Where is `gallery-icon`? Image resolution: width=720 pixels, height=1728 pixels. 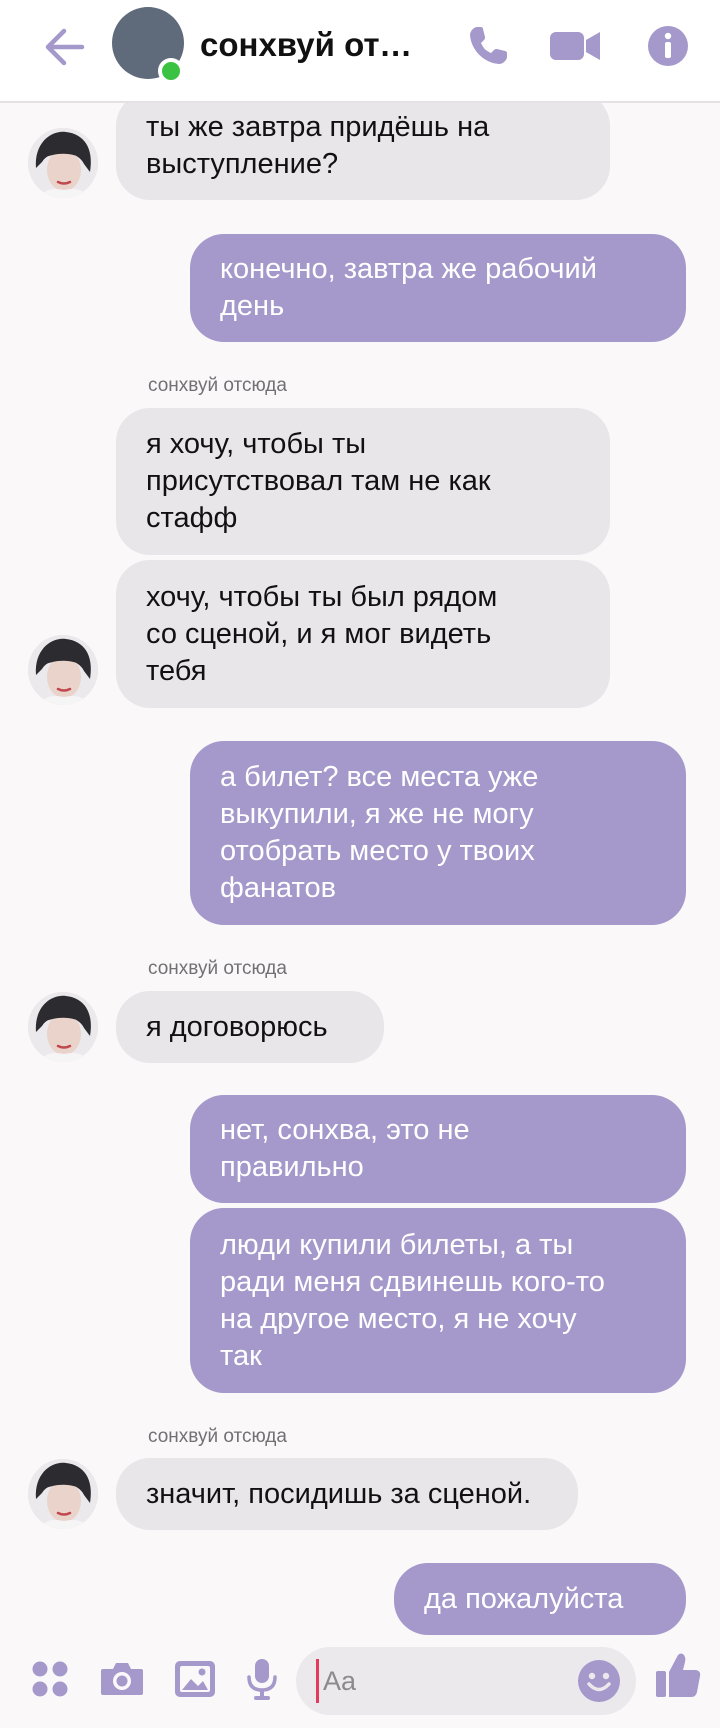 gallery-icon is located at coordinates (195, 1679).